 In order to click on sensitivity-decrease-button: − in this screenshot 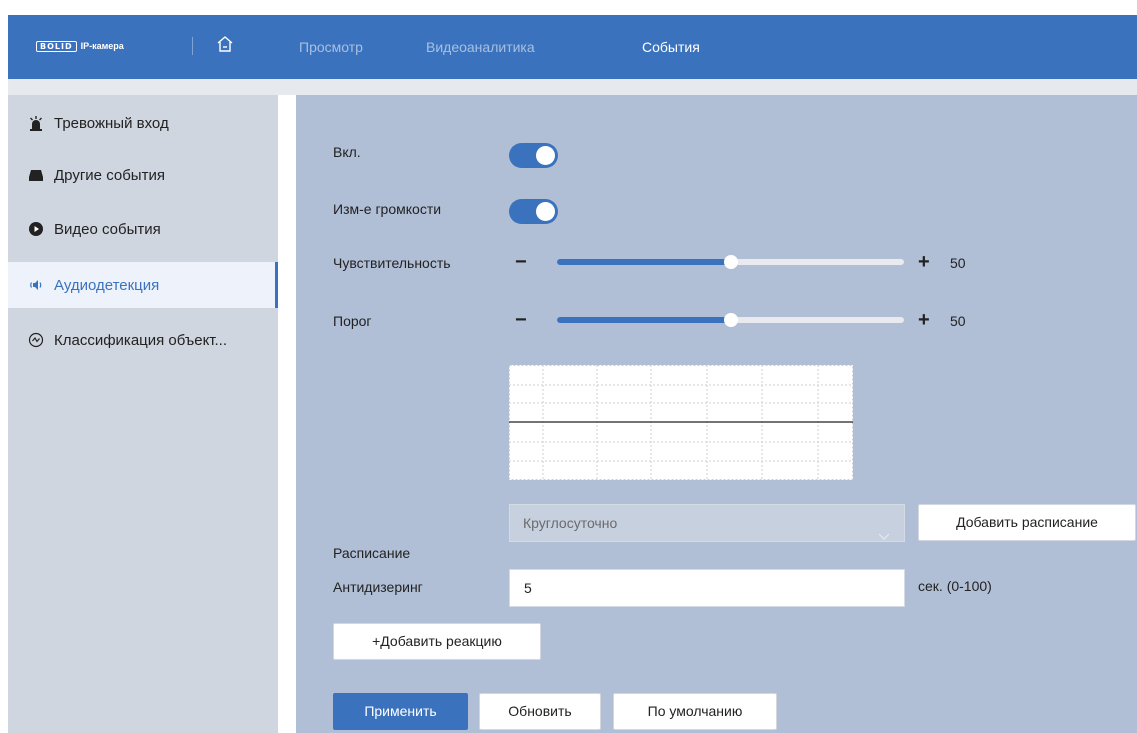, I will do `click(521, 262)`.